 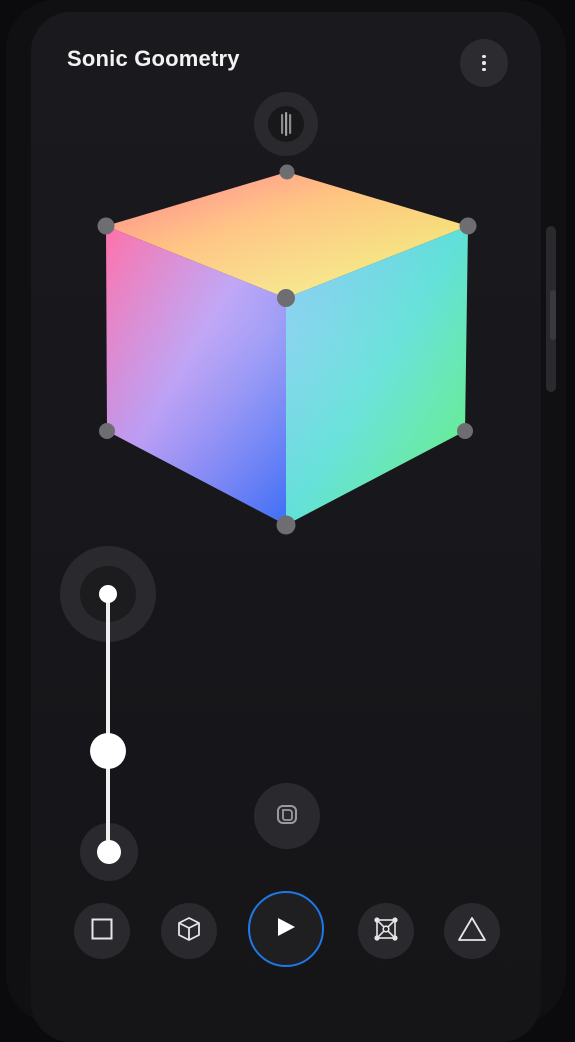 What do you see at coordinates (106, 226) in the screenshot?
I see `vertex-handle-upper-left` at bounding box center [106, 226].